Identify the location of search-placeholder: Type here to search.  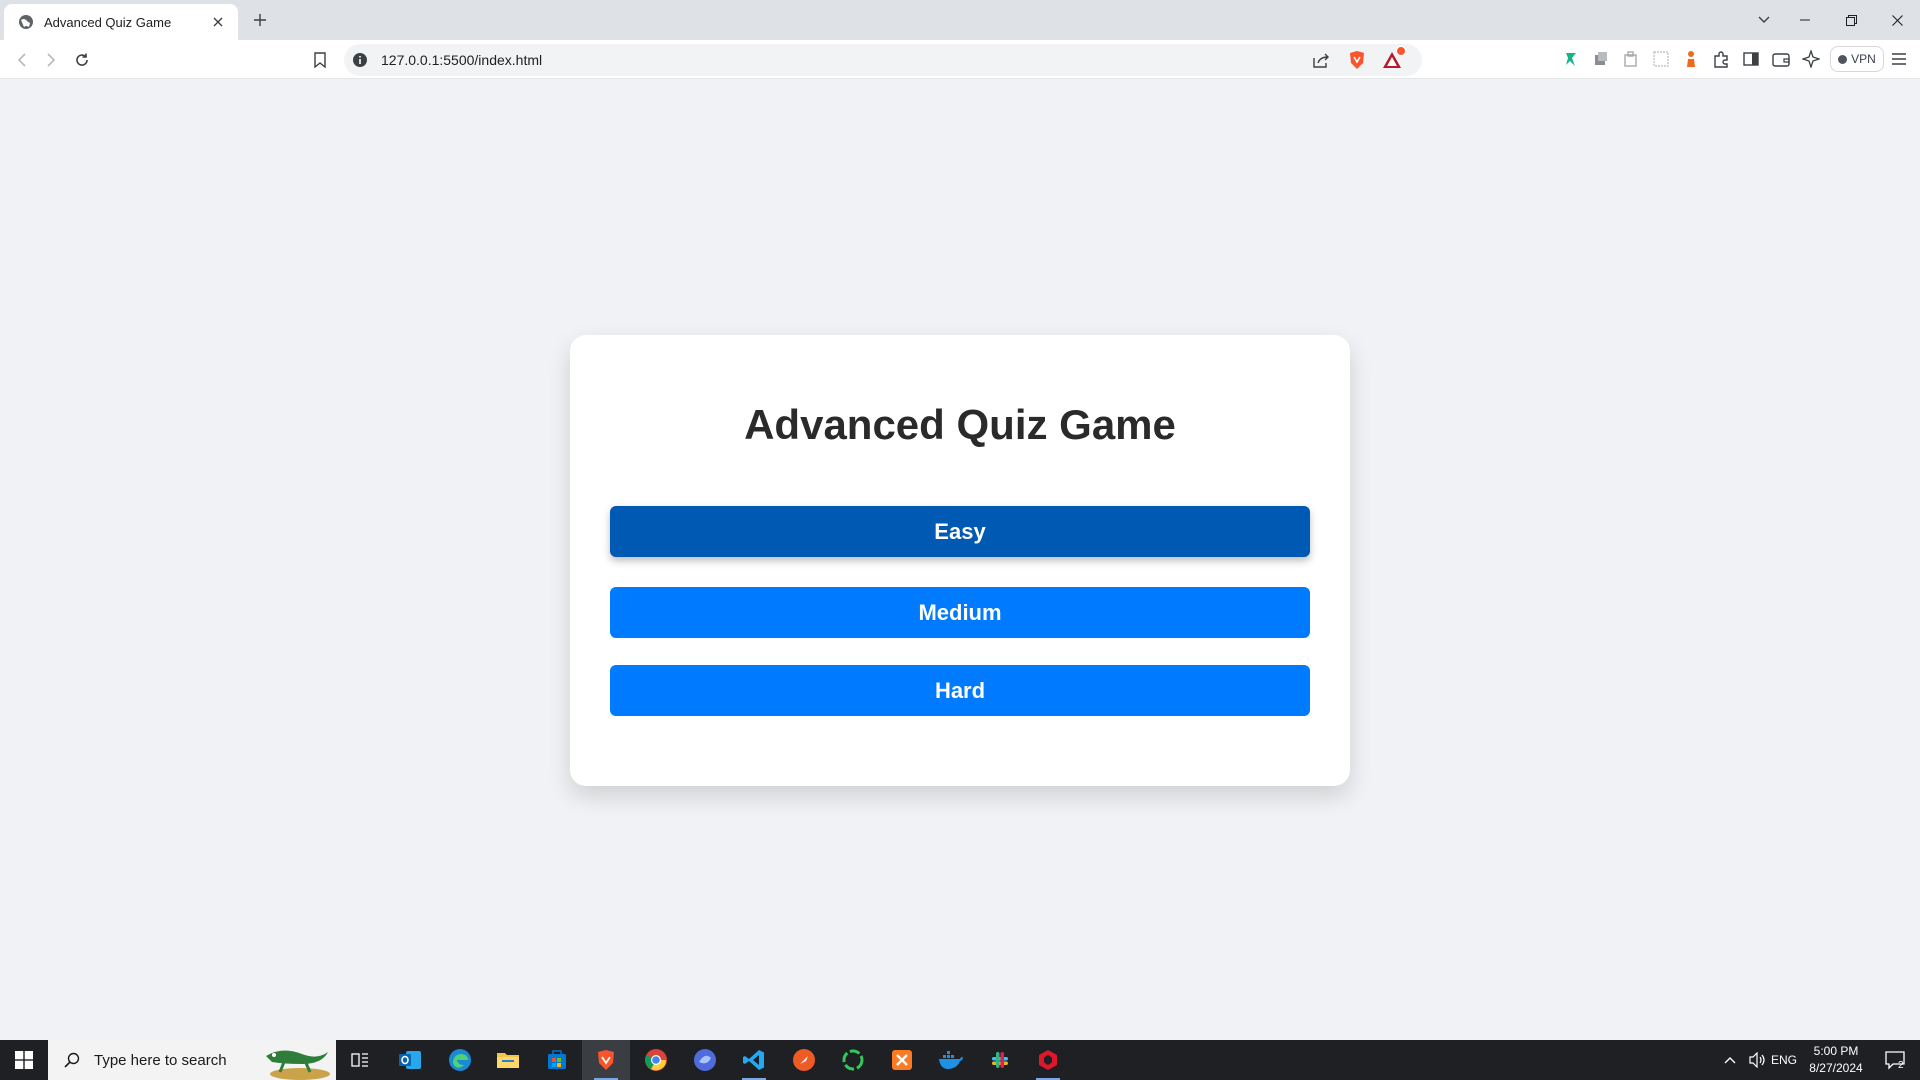
(160, 1060).